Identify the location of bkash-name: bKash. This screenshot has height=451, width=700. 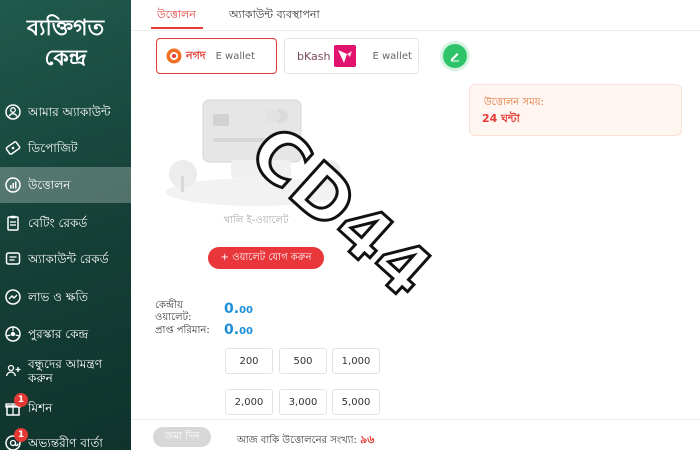
(314, 56).